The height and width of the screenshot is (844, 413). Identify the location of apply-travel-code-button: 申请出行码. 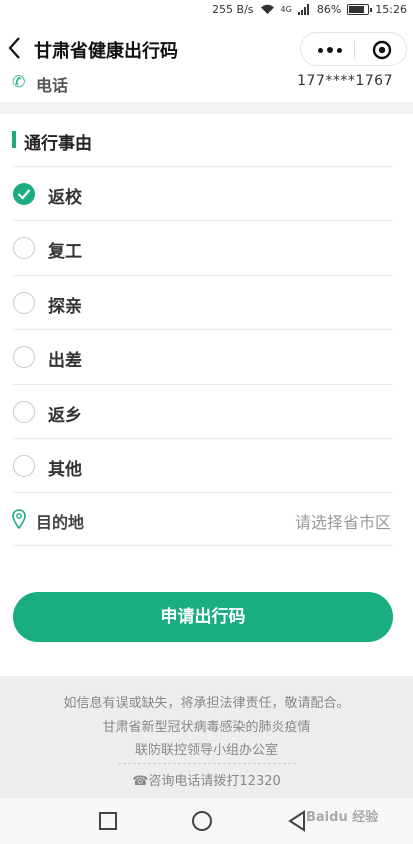
(203, 617).